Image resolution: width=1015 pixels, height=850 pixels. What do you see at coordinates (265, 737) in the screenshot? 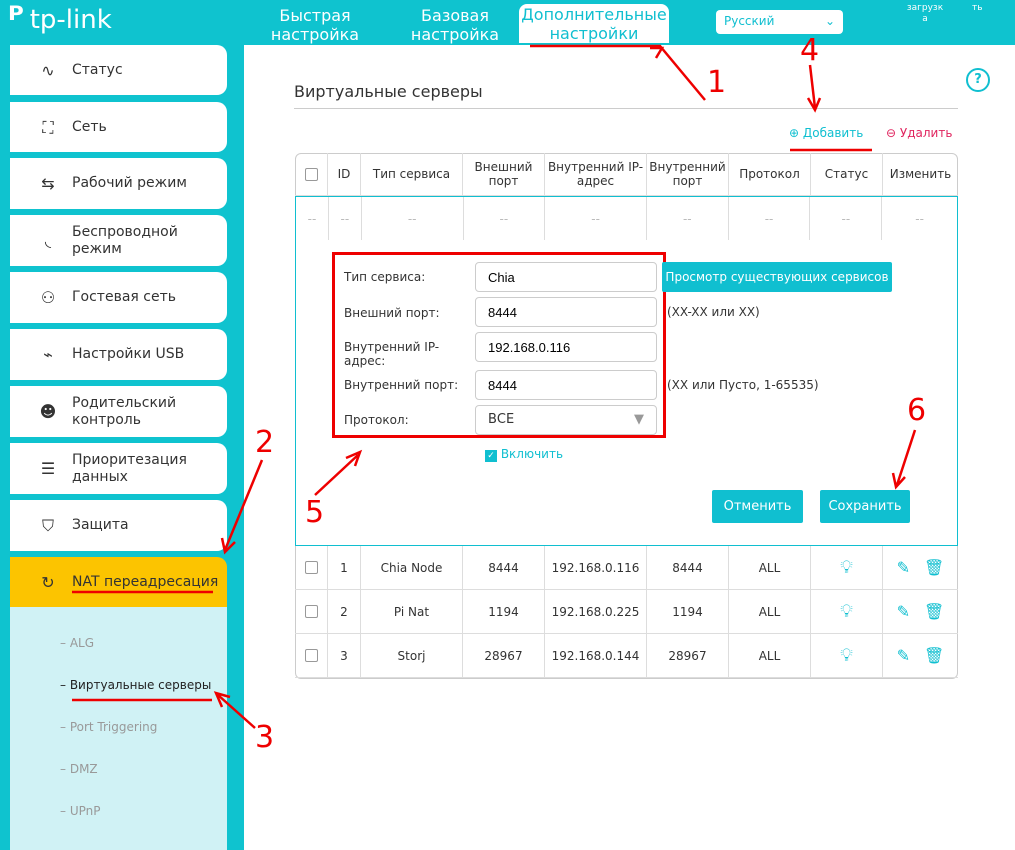
I see `annotation-3: 3` at bounding box center [265, 737].